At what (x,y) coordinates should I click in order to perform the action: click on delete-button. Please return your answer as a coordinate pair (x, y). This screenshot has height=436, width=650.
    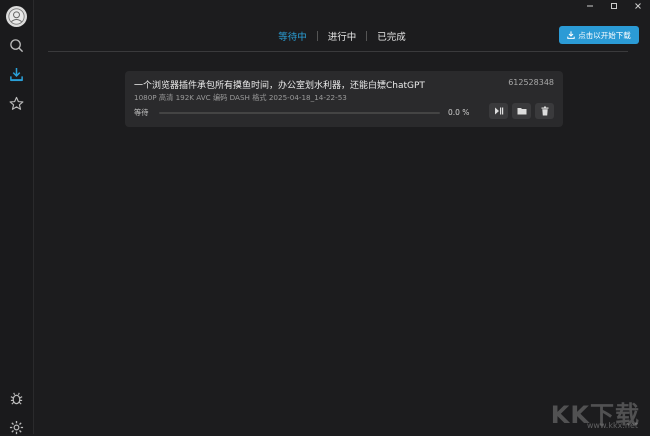
    Looking at the image, I should click on (544, 111).